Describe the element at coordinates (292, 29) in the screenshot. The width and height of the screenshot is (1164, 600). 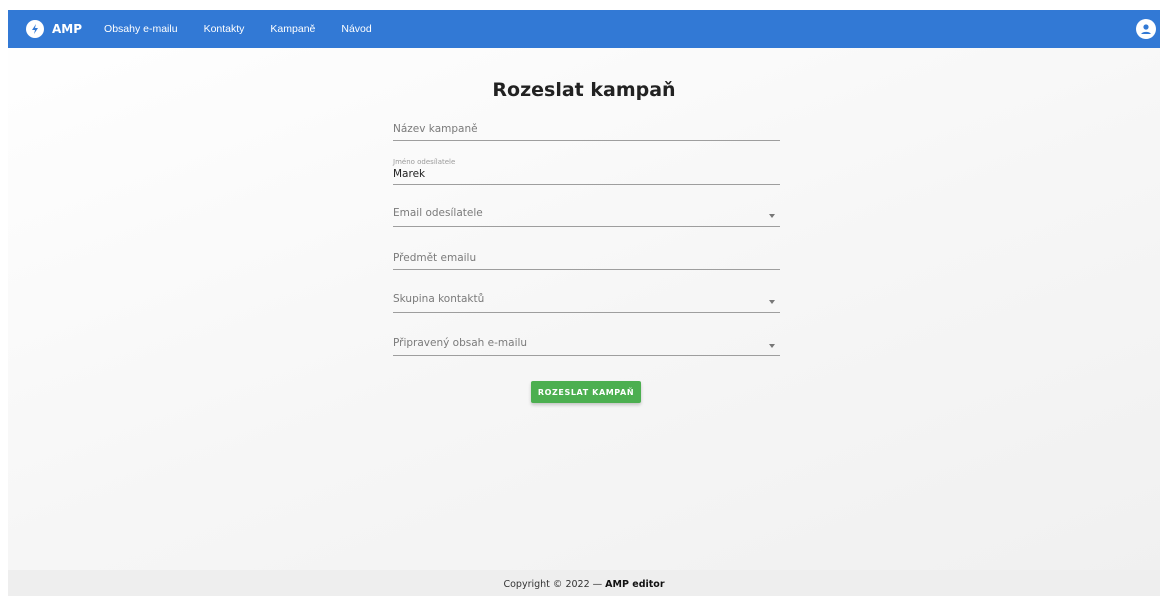
I see `nav-link-campaigns: Kampaně` at that location.